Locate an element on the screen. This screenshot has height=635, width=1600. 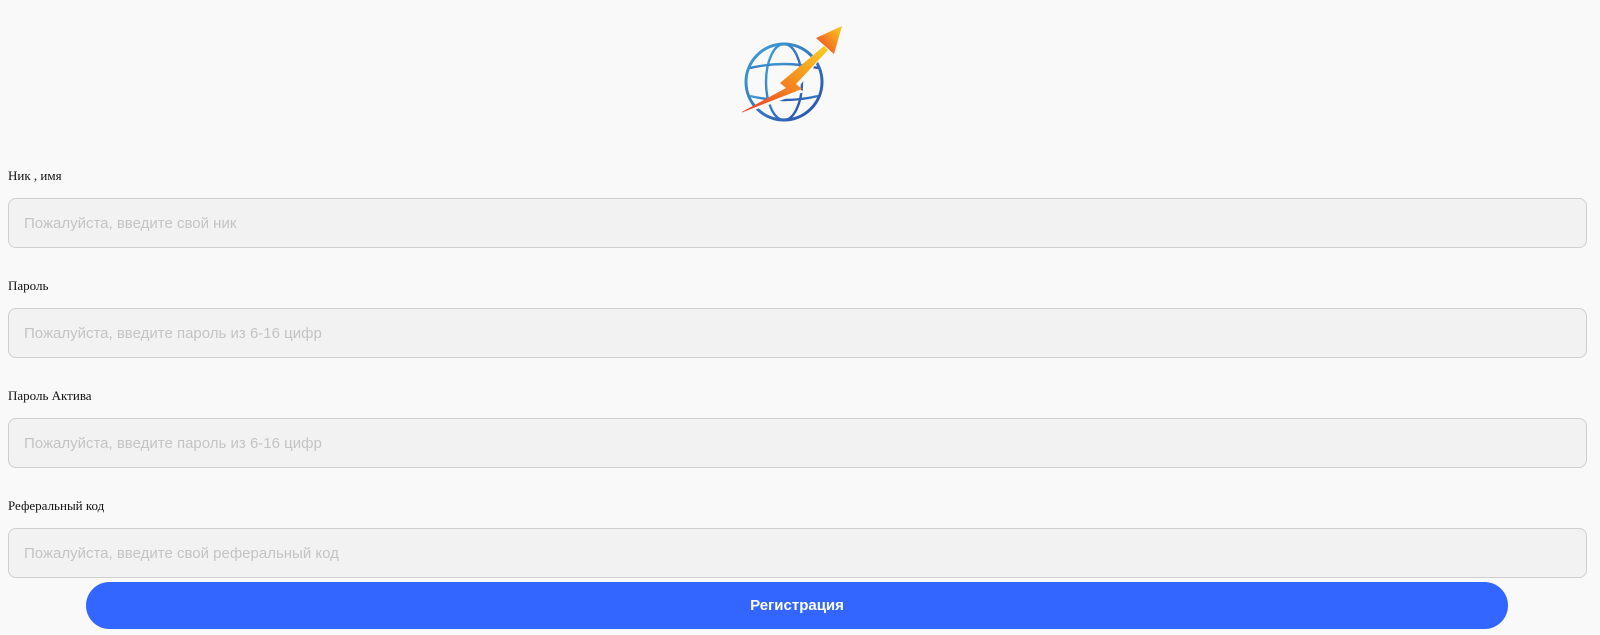
nickname-label: Ник , имя is located at coordinates (35, 175).